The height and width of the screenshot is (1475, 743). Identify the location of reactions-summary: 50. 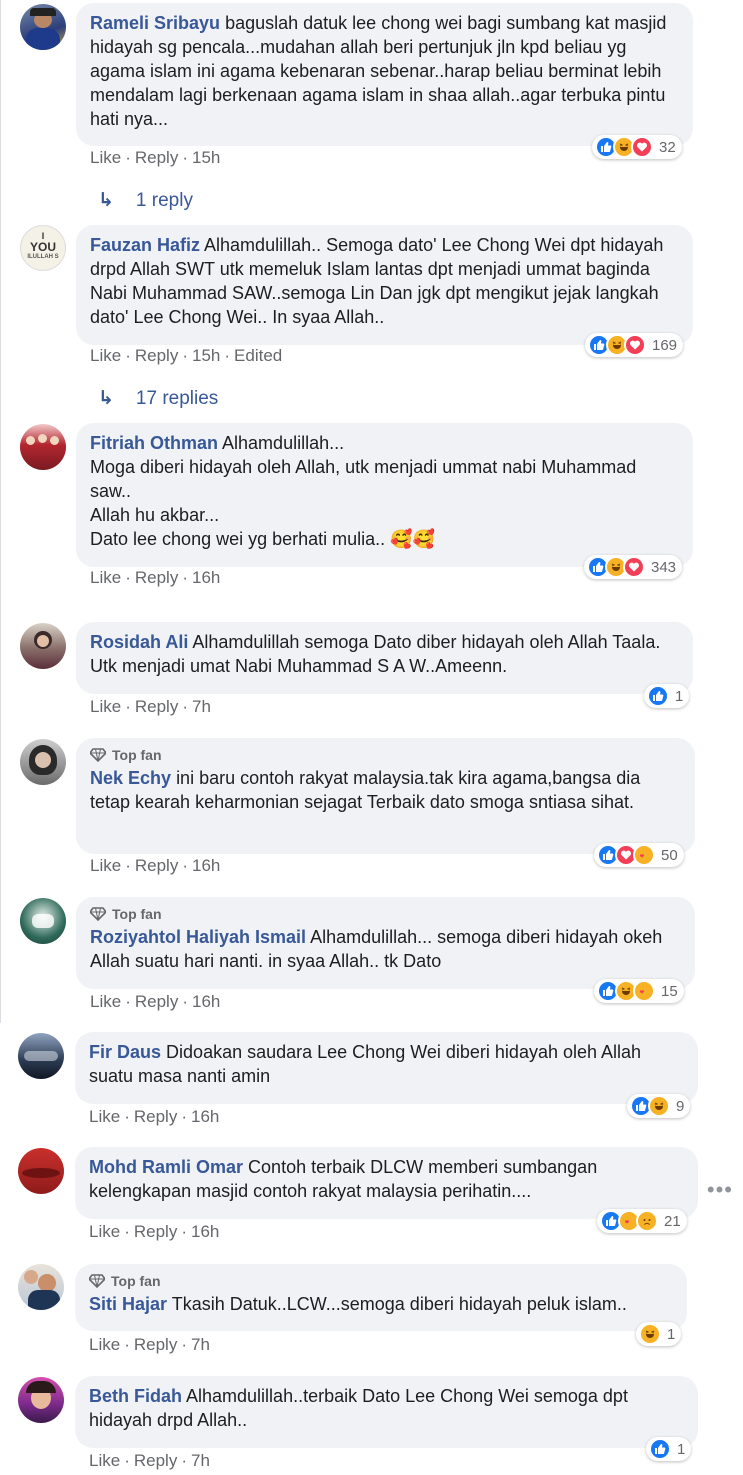
(639, 855).